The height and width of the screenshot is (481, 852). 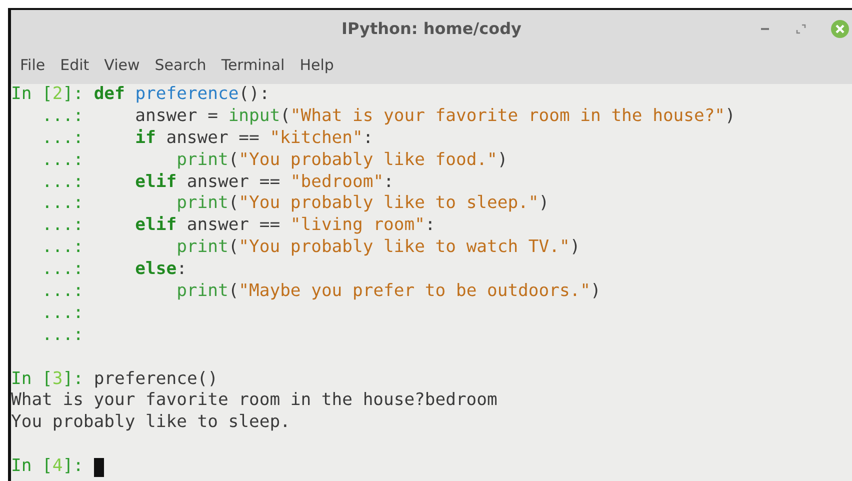 I want to click on menu-item: File, so click(x=33, y=65).